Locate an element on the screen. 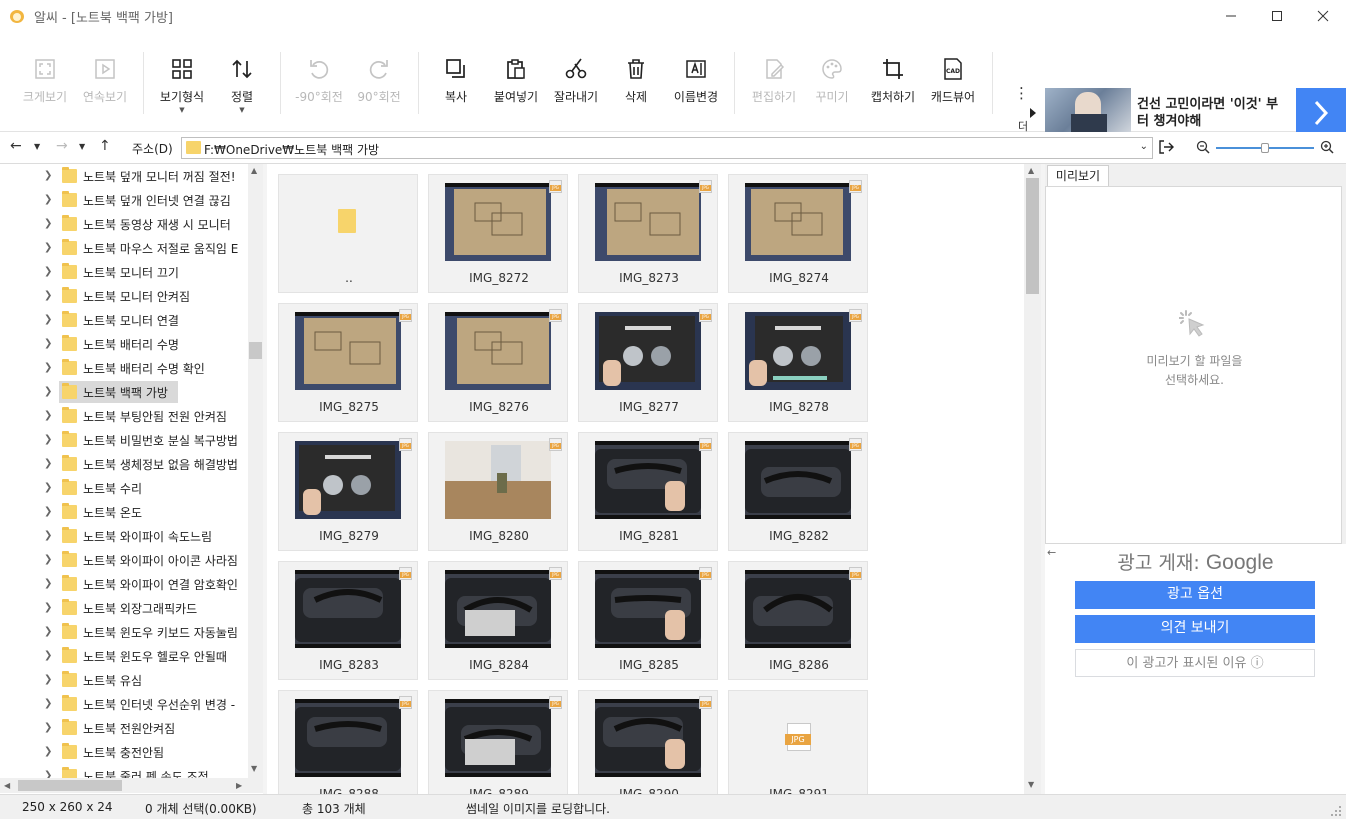 The width and height of the screenshot is (1346, 819). zoom-in-button is located at coordinates (1327, 147).